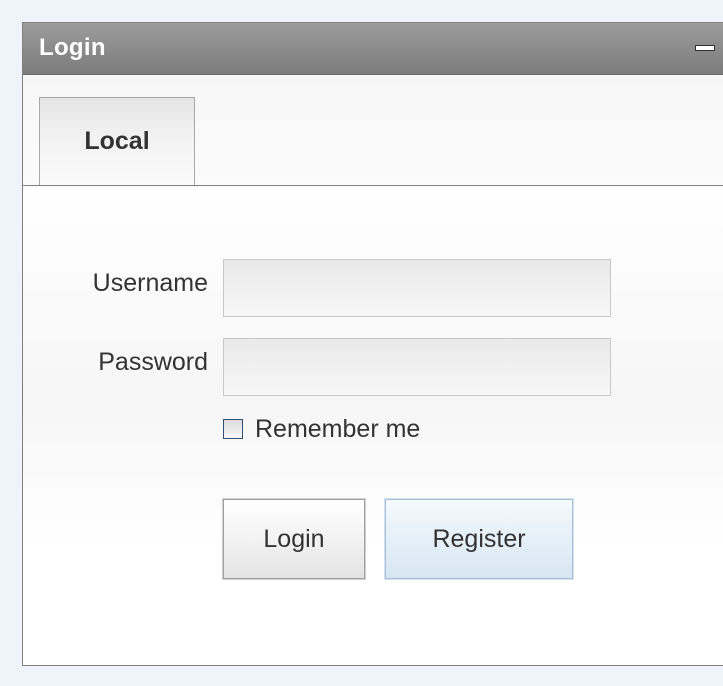  I want to click on username-label: Username, so click(150, 283).